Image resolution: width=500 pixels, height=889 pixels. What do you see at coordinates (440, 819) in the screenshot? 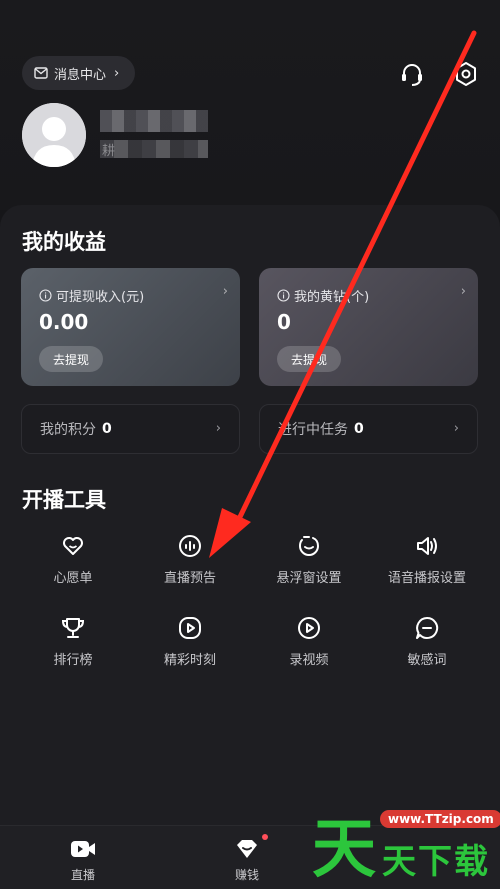
I see `watermark-url: www.TTzip.com` at bounding box center [440, 819].